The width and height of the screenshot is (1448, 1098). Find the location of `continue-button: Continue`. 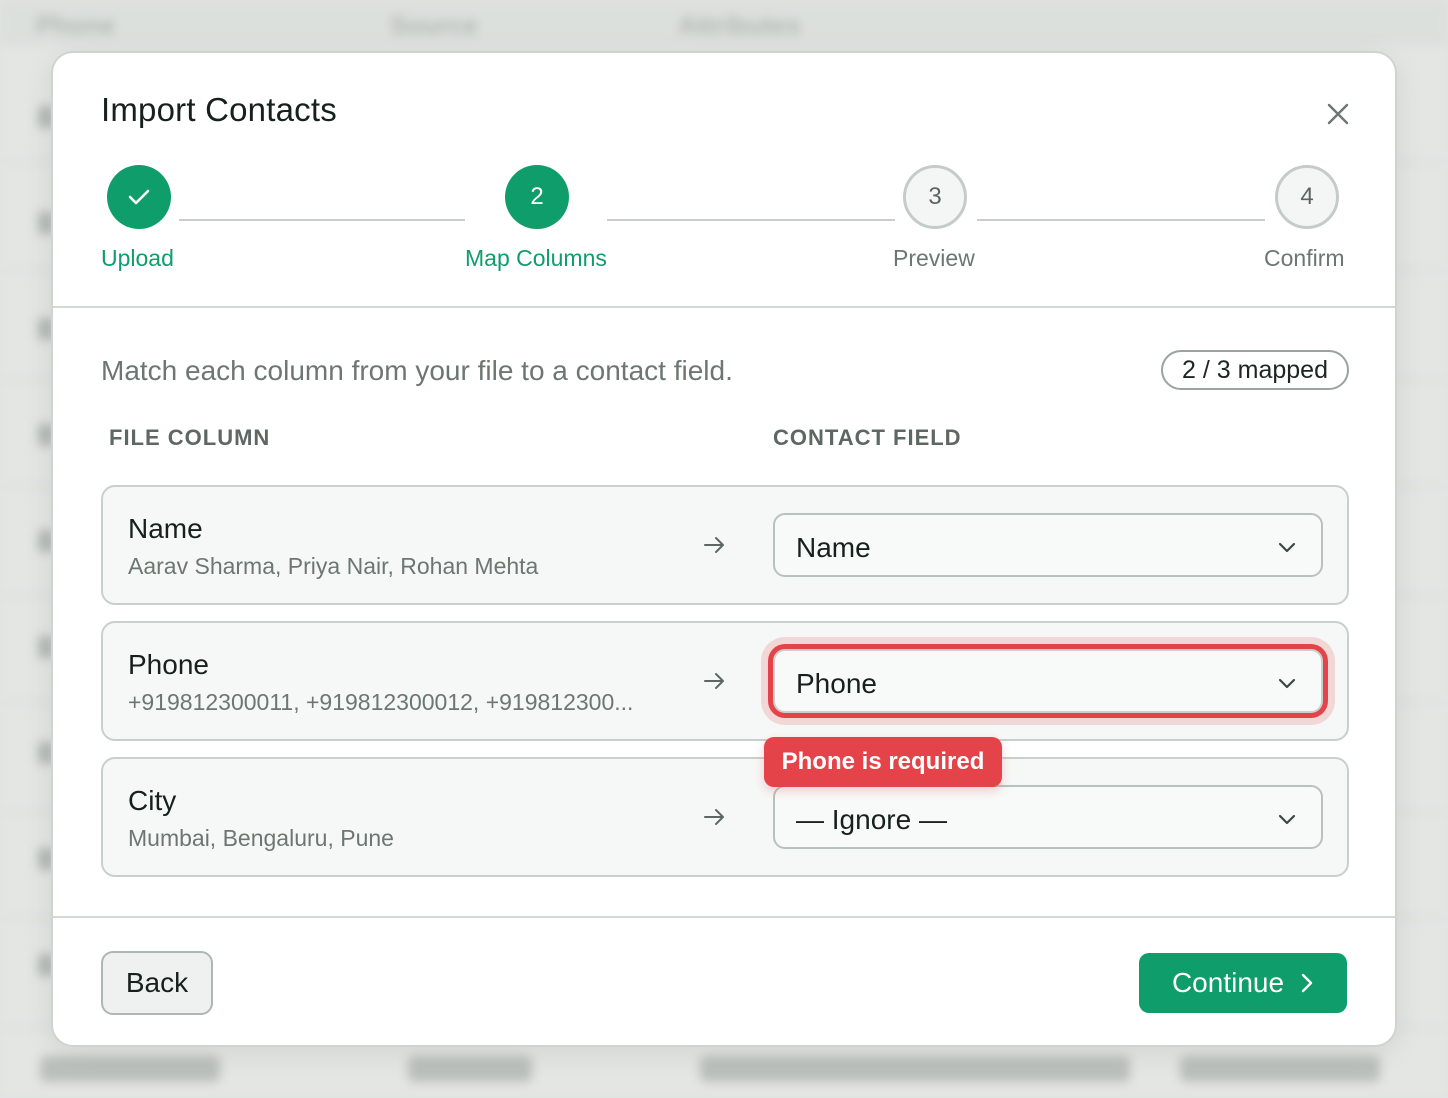

continue-button: Continue is located at coordinates (1243, 983).